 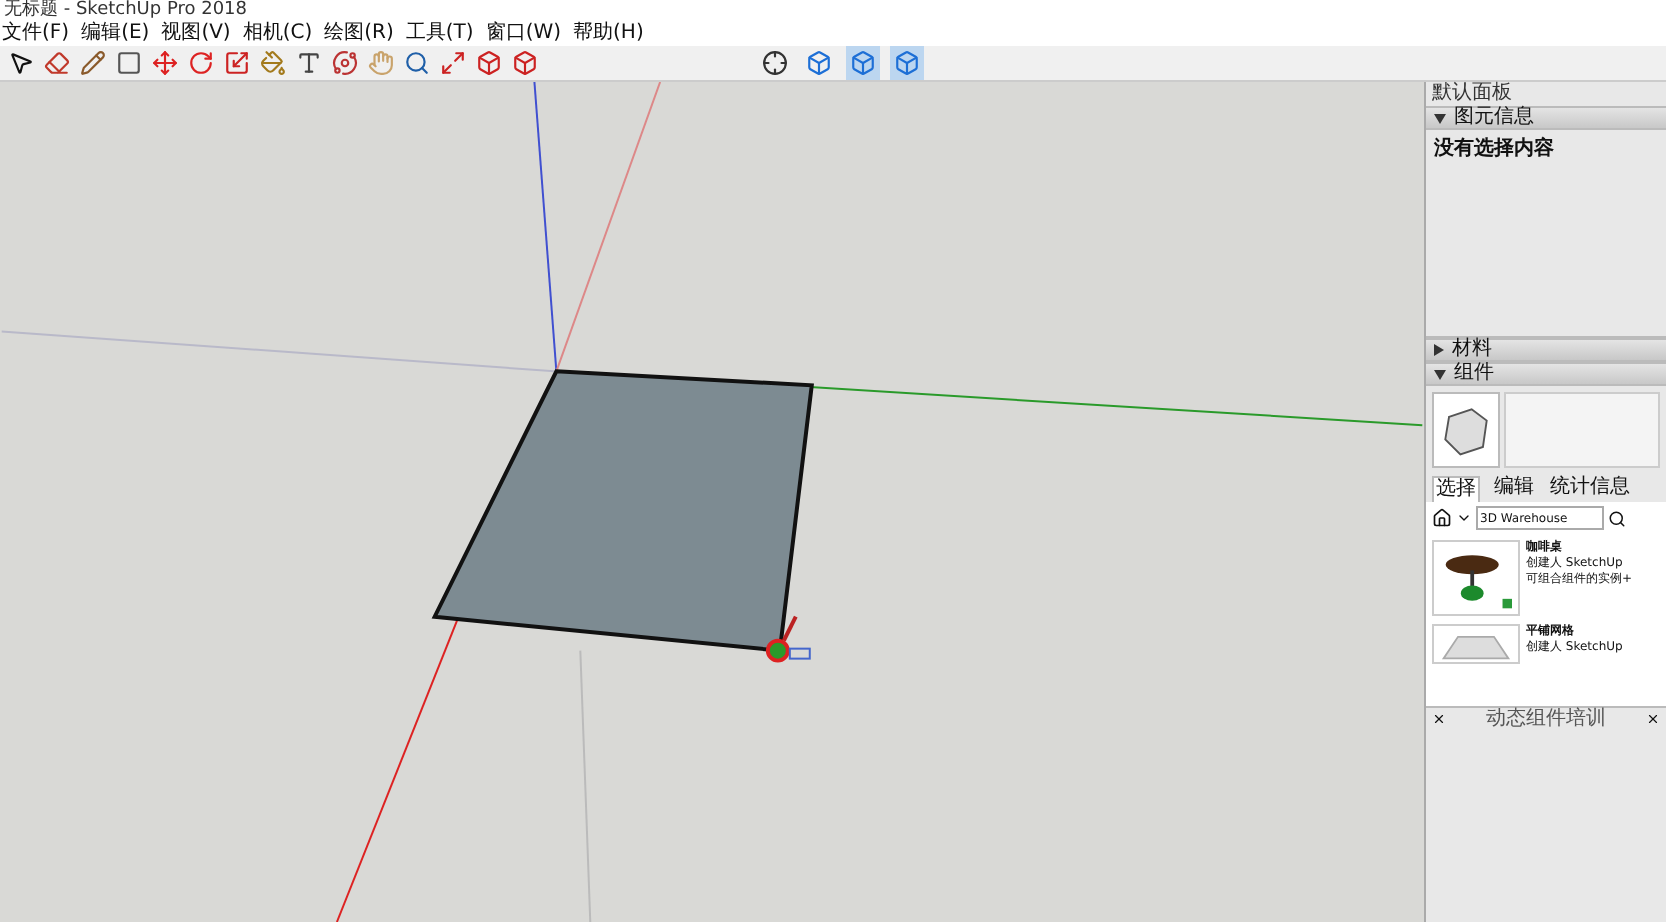 What do you see at coordinates (165, 63) in the screenshot?
I see `move-icon` at bounding box center [165, 63].